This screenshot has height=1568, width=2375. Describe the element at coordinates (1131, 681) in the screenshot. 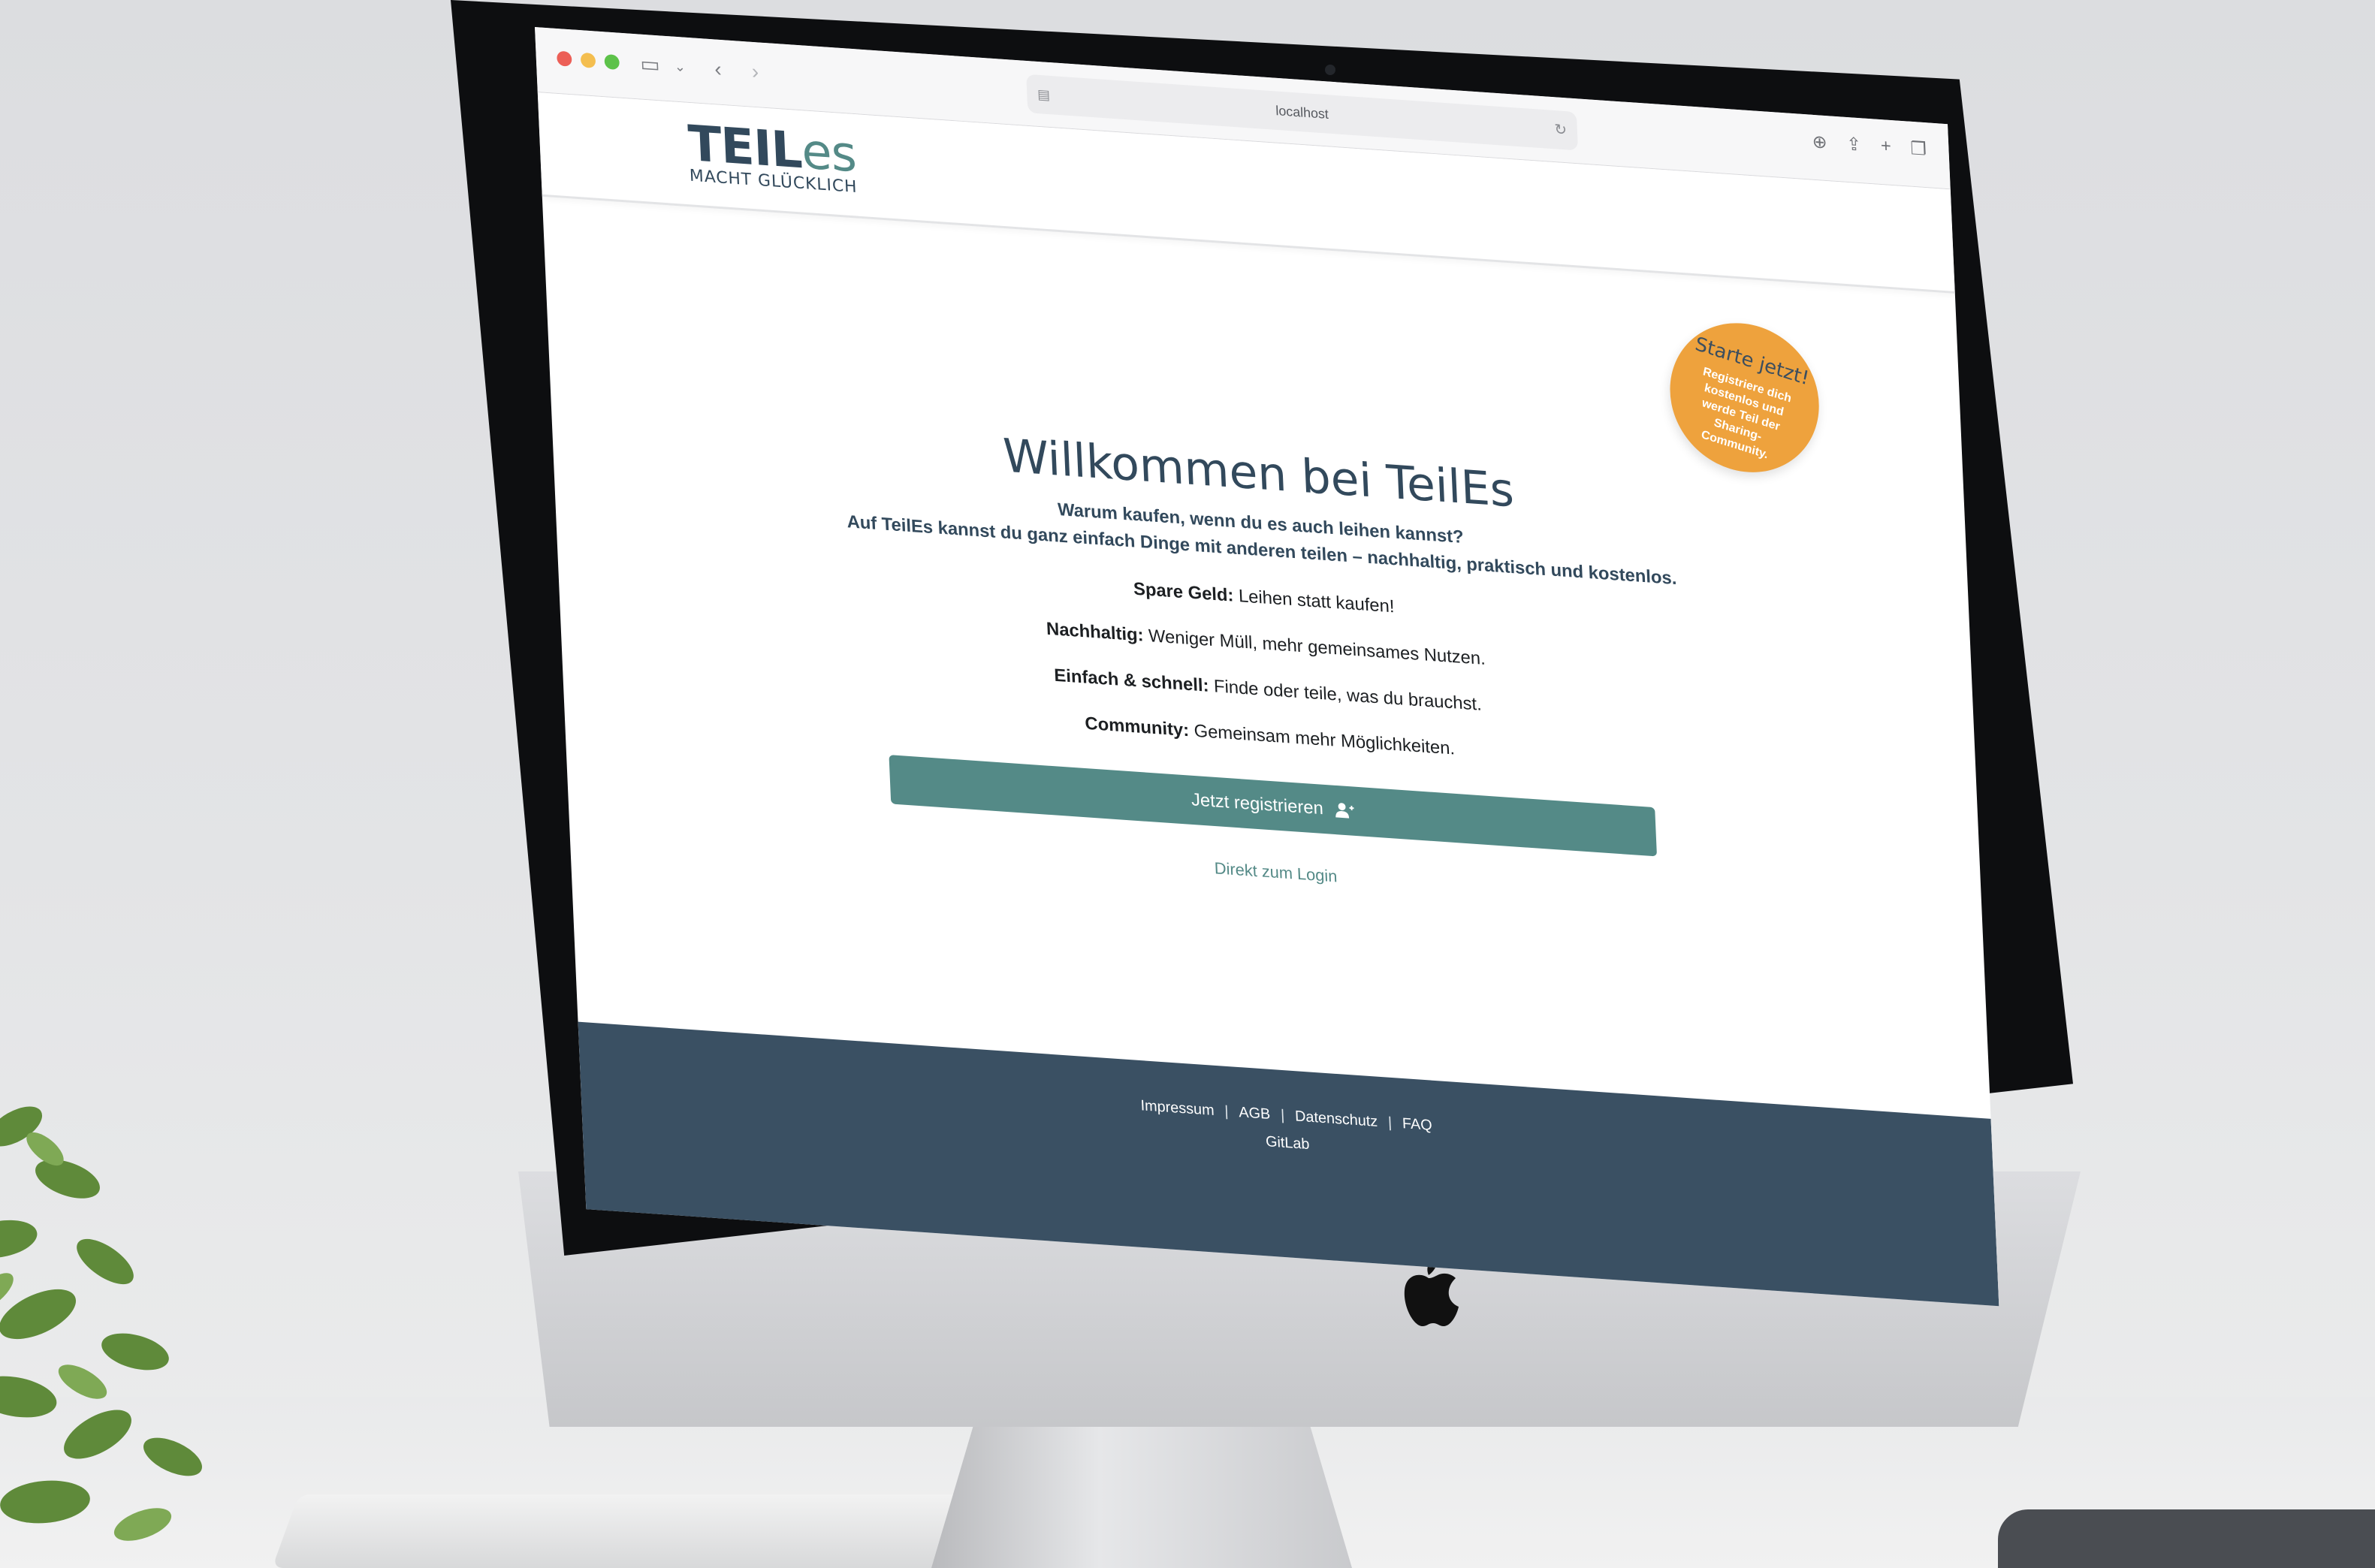

I see `feature-label: Einfach & schnell:` at that location.